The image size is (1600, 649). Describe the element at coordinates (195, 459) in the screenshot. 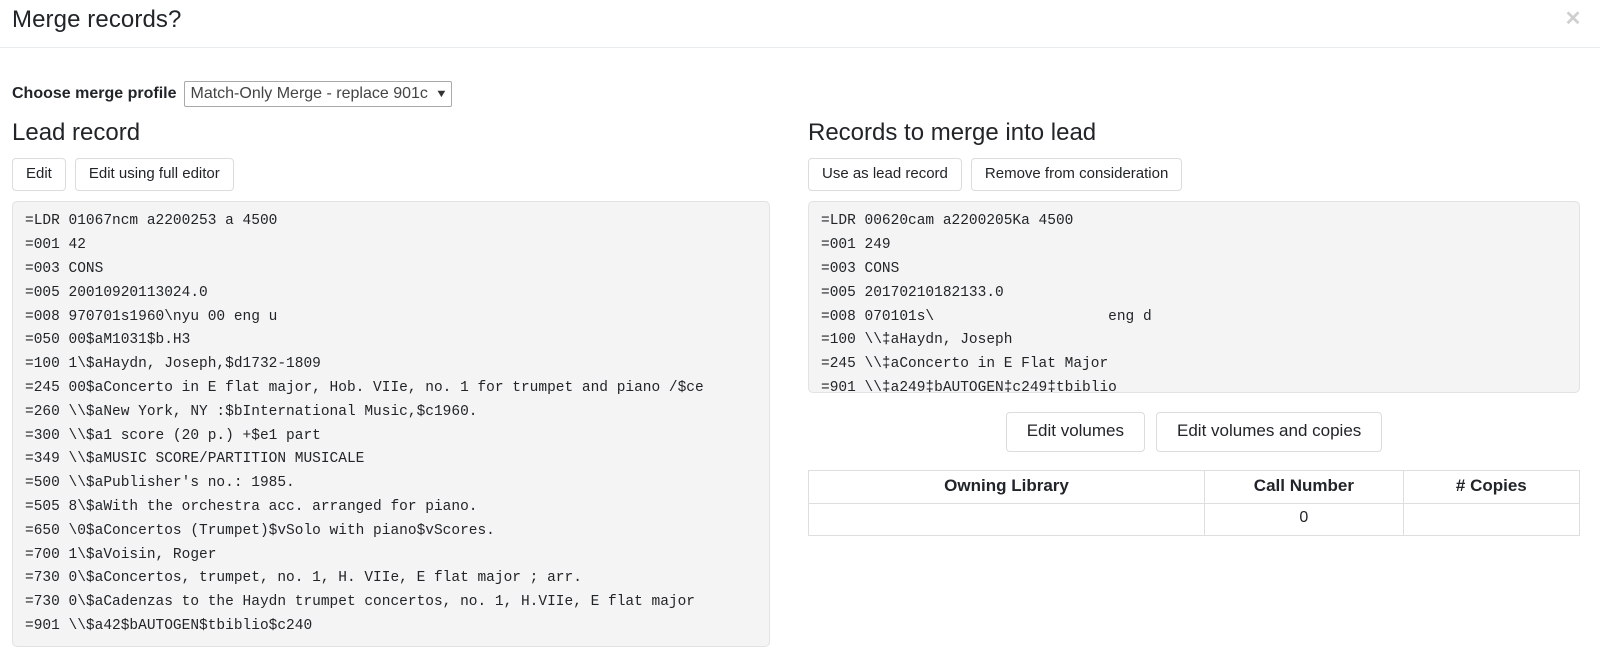

I see `lead-marc-line: =349 \\$aMUSIC SCORE/PARTITION MUSICALE` at that location.